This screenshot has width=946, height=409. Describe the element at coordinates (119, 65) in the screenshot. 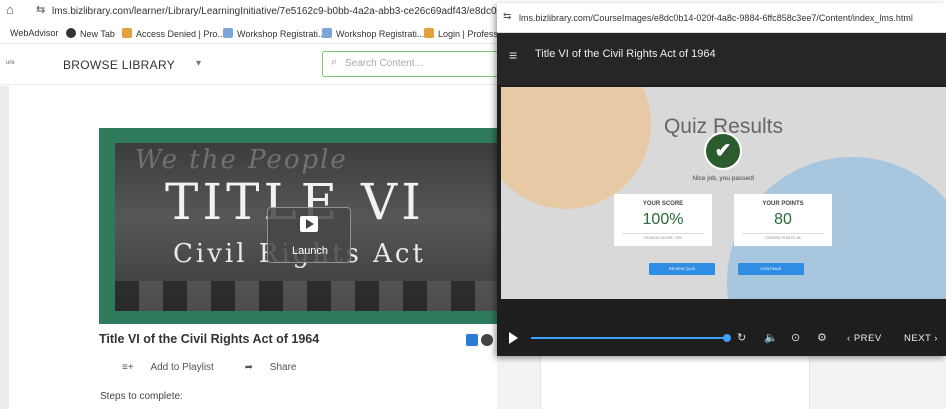

I see `browse-library-dropdown: BROWSE LIBRARY` at that location.